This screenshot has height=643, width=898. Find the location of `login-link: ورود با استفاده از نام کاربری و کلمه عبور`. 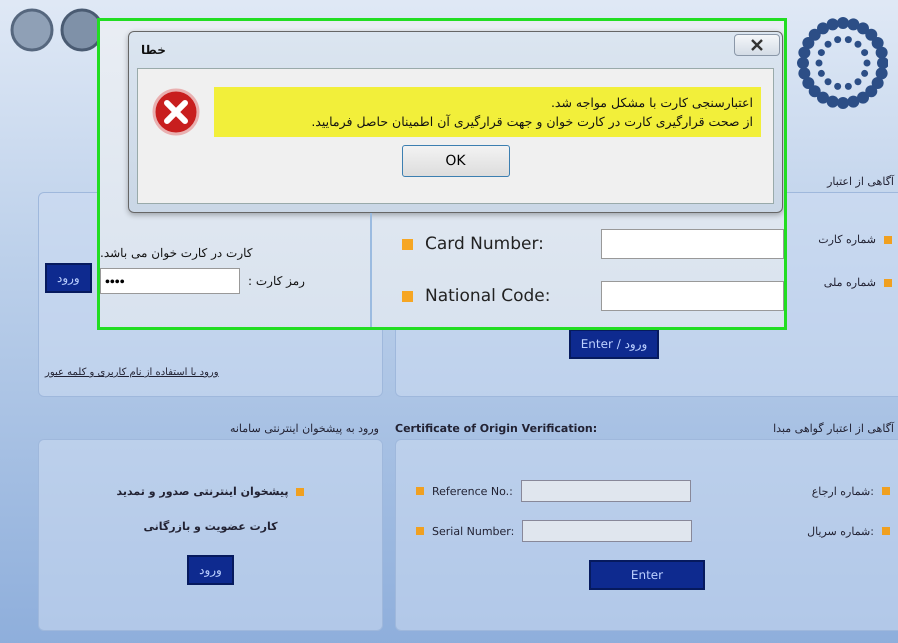

login-link: ورود با استفاده از نام کاربری و کلمه عبور is located at coordinates (132, 372).